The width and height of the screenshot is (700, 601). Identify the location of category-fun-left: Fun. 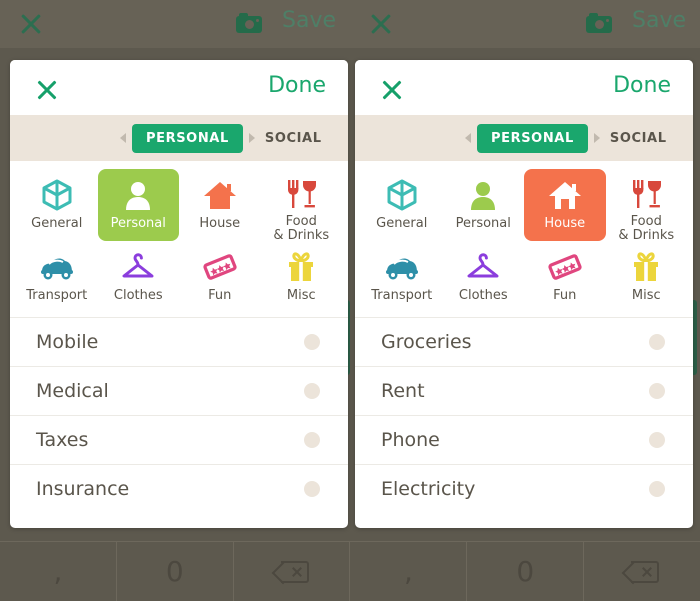
(220, 277).